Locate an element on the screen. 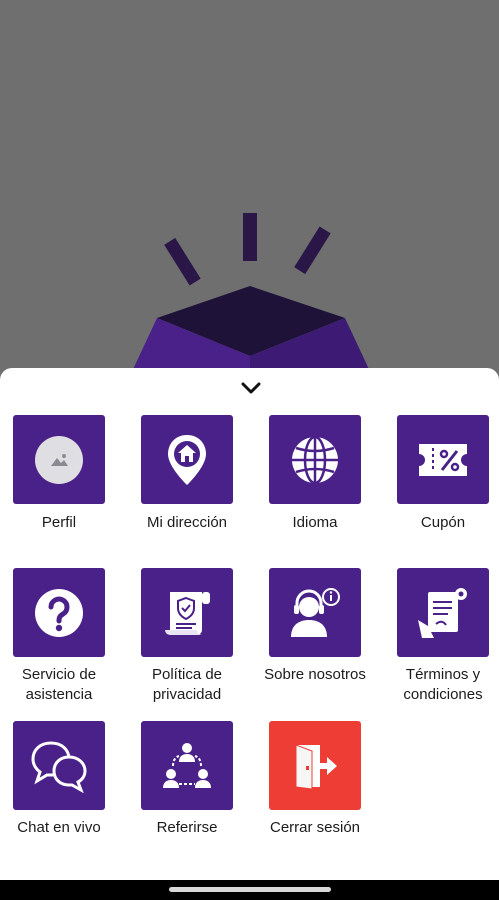 The image size is (499, 900). support-service-tile is located at coordinates (59, 612).